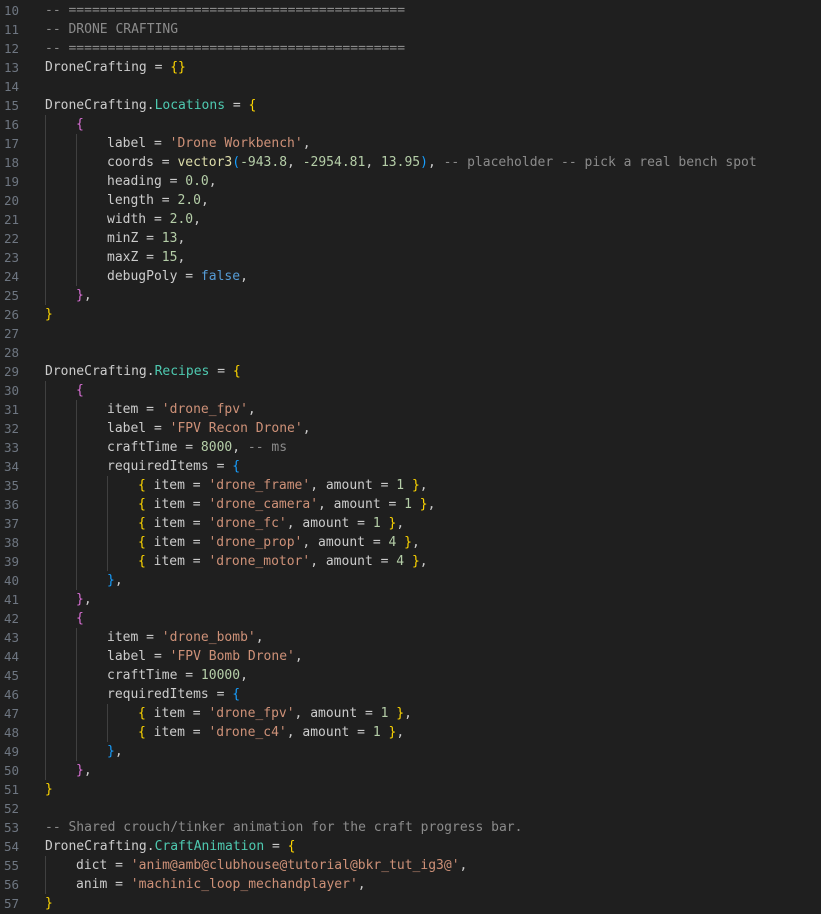  What do you see at coordinates (410, 276) in the screenshot?
I see `code-line: 24 debugPoly = false,` at bounding box center [410, 276].